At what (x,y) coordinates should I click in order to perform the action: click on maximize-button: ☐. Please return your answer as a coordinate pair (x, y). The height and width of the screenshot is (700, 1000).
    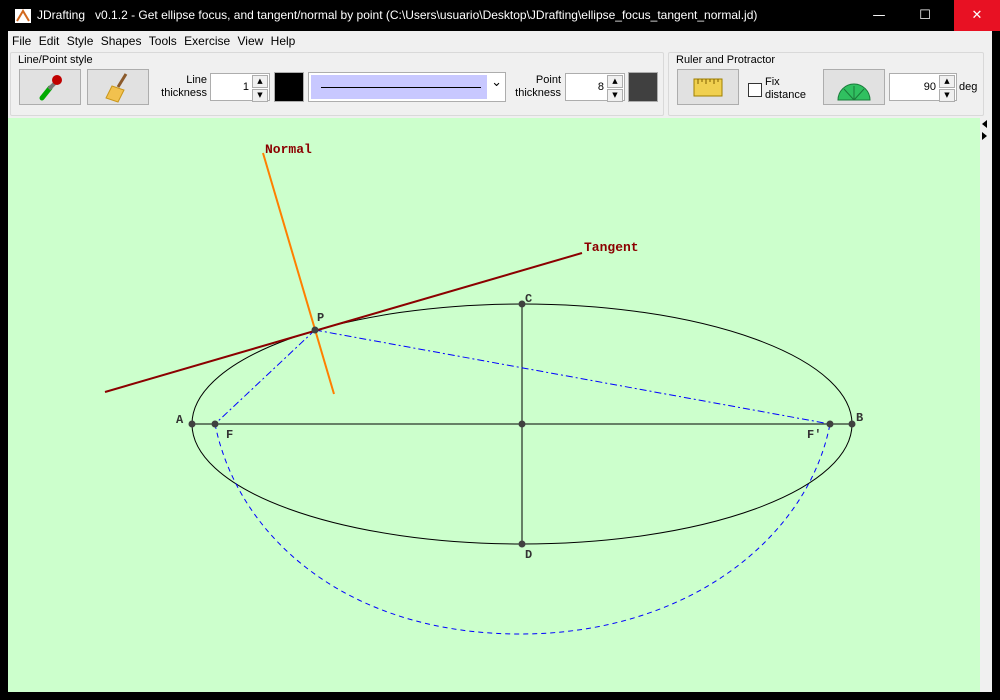
    Looking at the image, I should click on (925, 15).